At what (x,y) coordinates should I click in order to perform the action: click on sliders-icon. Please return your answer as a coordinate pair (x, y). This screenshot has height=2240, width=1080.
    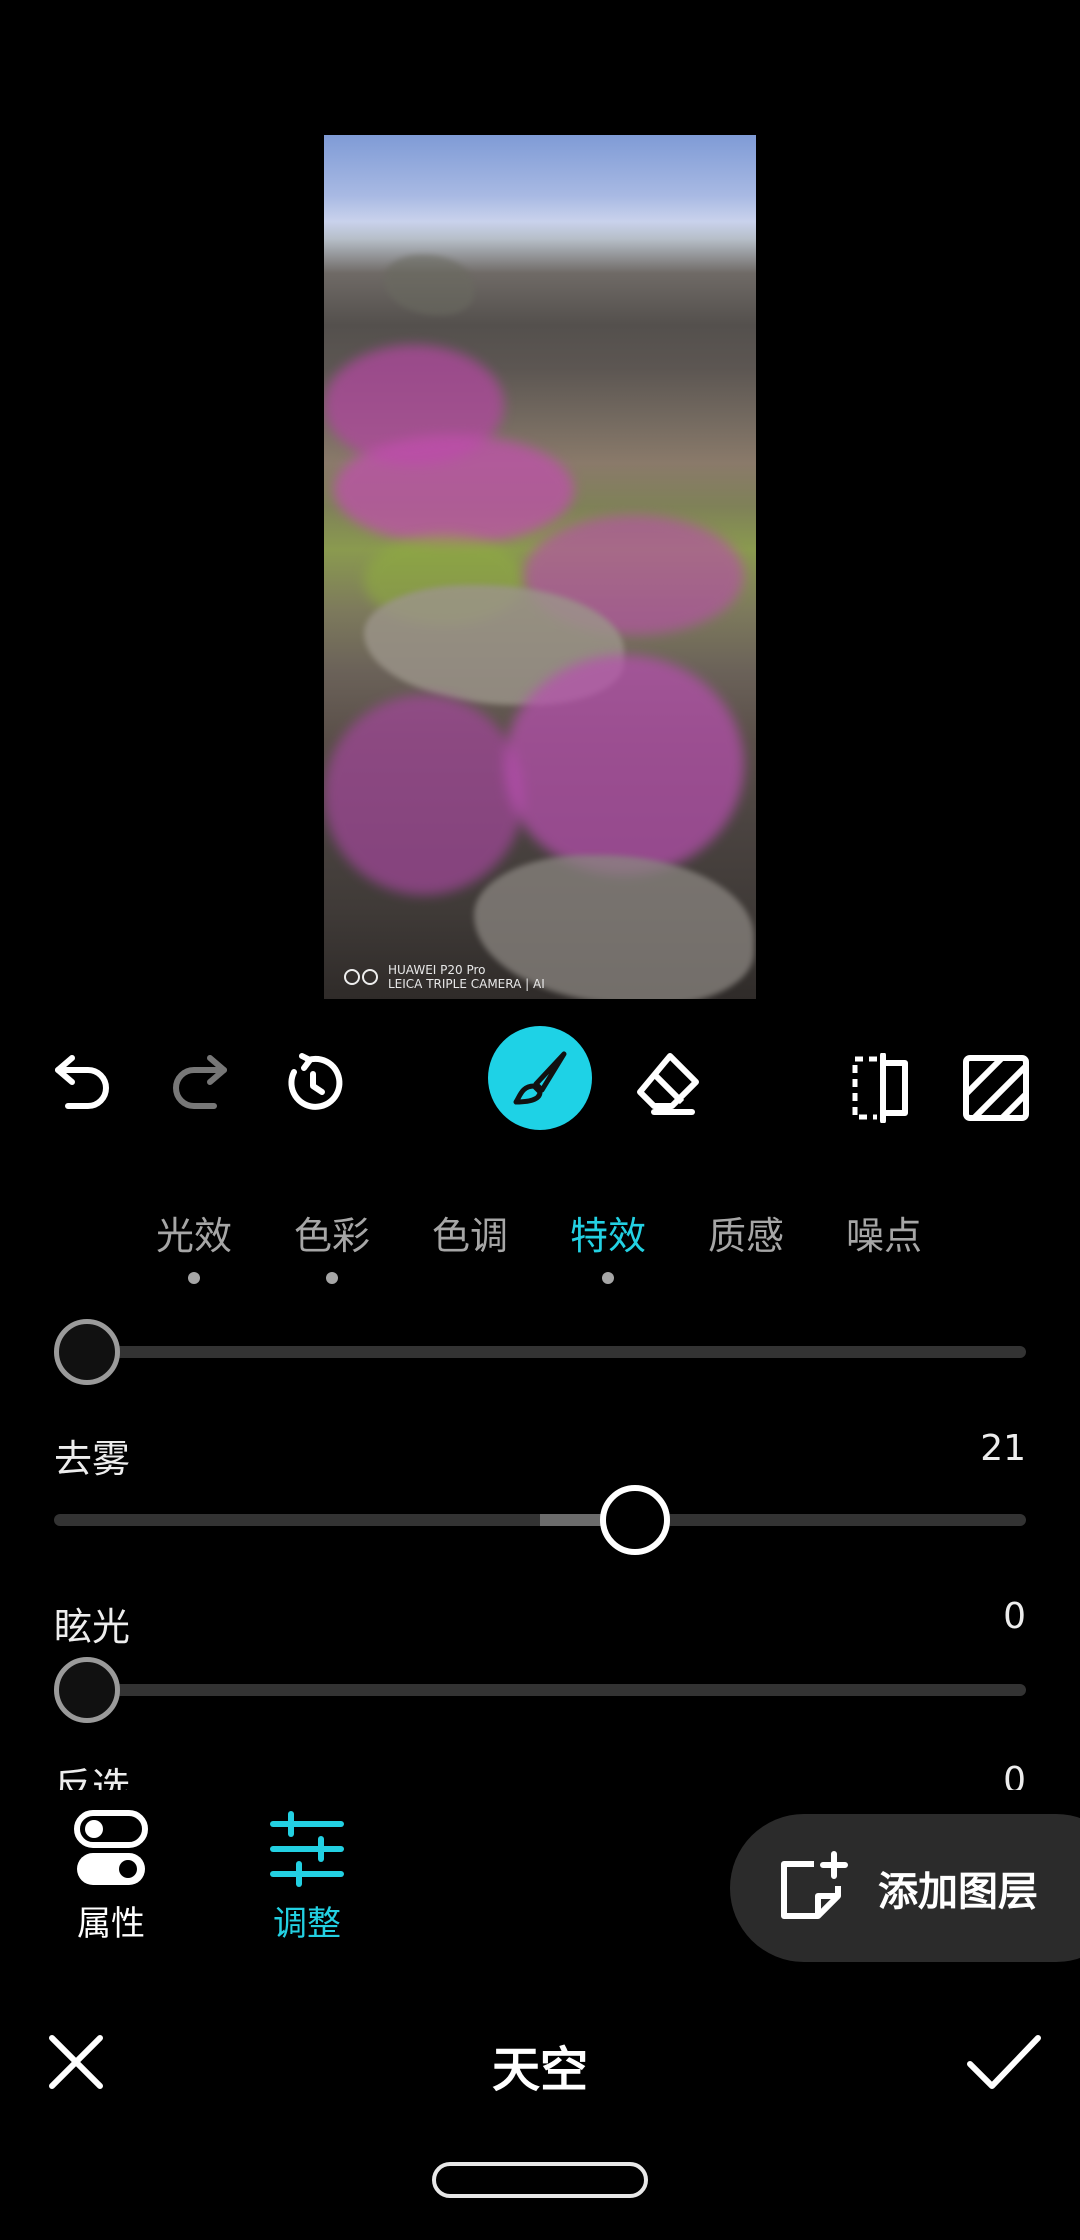
    Looking at the image, I should click on (307, 1849).